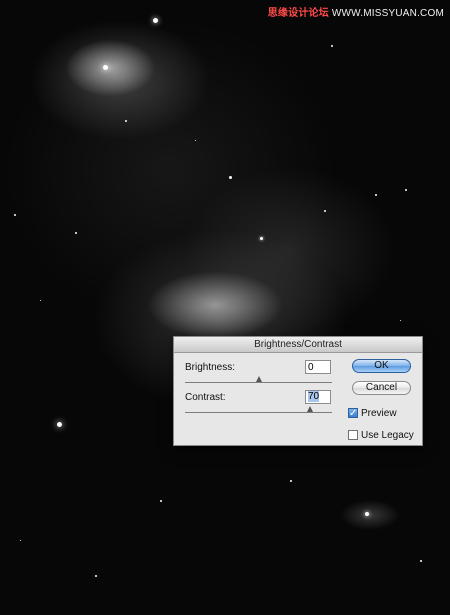 The width and height of the screenshot is (450, 615). What do you see at coordinates (310, 409) in the screenshot?
I see `contrast-slider-thumb` at bounding box center [310, 409].